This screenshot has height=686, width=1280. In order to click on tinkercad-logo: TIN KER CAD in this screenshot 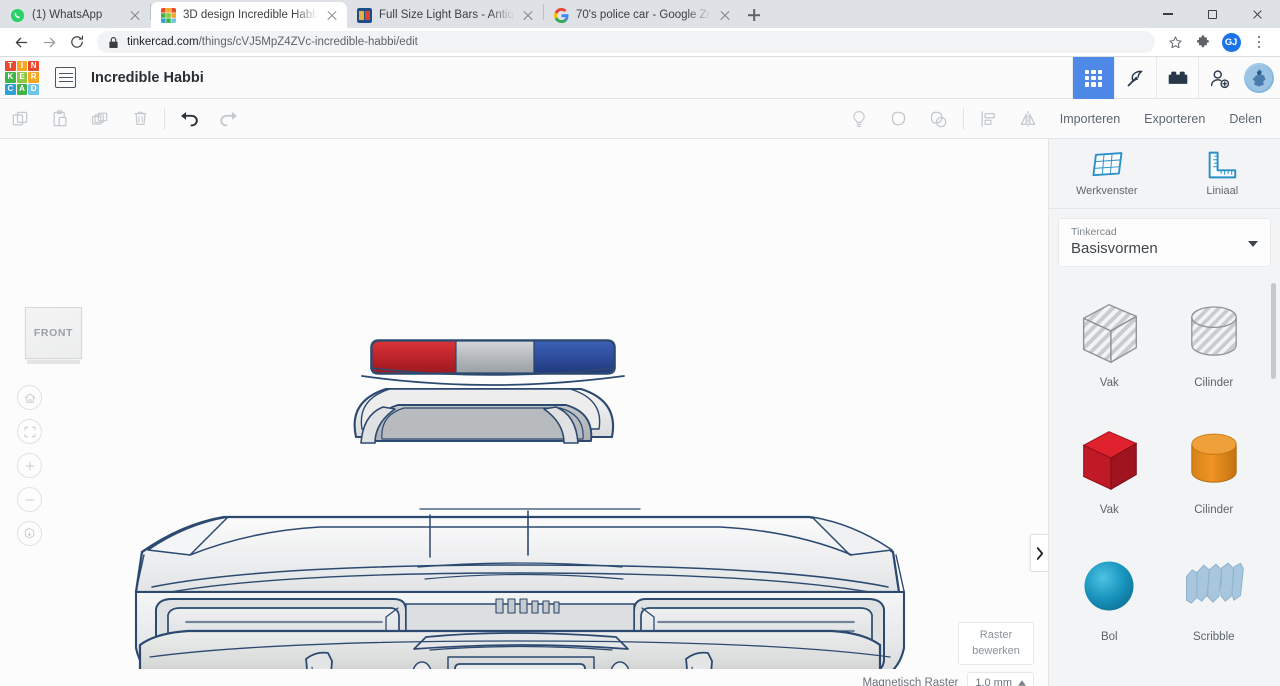, I will do `click(22, 77)`.